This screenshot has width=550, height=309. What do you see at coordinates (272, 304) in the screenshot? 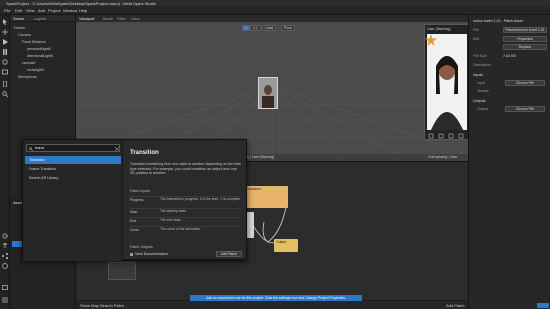
I see `patch-footer: Show Map Search Patch Add Patch` at bounding box center [272, 304].